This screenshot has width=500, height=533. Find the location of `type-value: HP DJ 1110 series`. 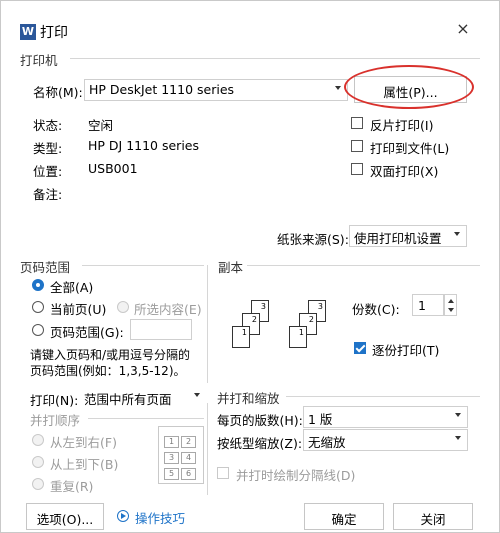

type-value: HP DJ 1110 series is located at coordinates (143, 145).